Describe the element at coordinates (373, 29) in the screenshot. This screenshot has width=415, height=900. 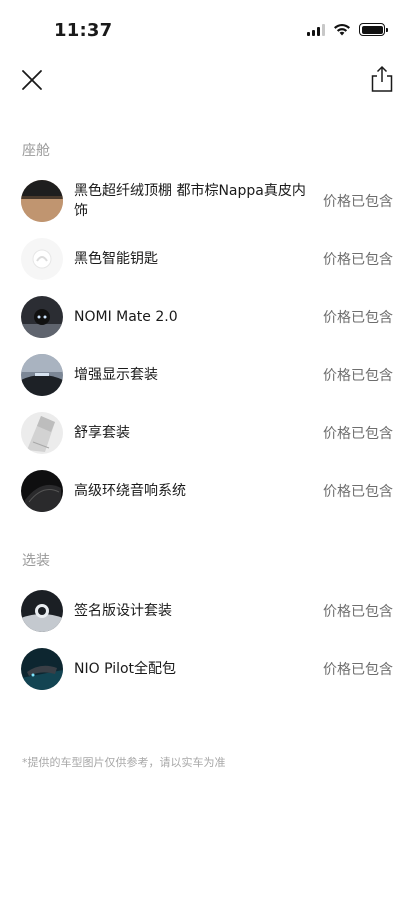
I see `battery-icon` at that location.